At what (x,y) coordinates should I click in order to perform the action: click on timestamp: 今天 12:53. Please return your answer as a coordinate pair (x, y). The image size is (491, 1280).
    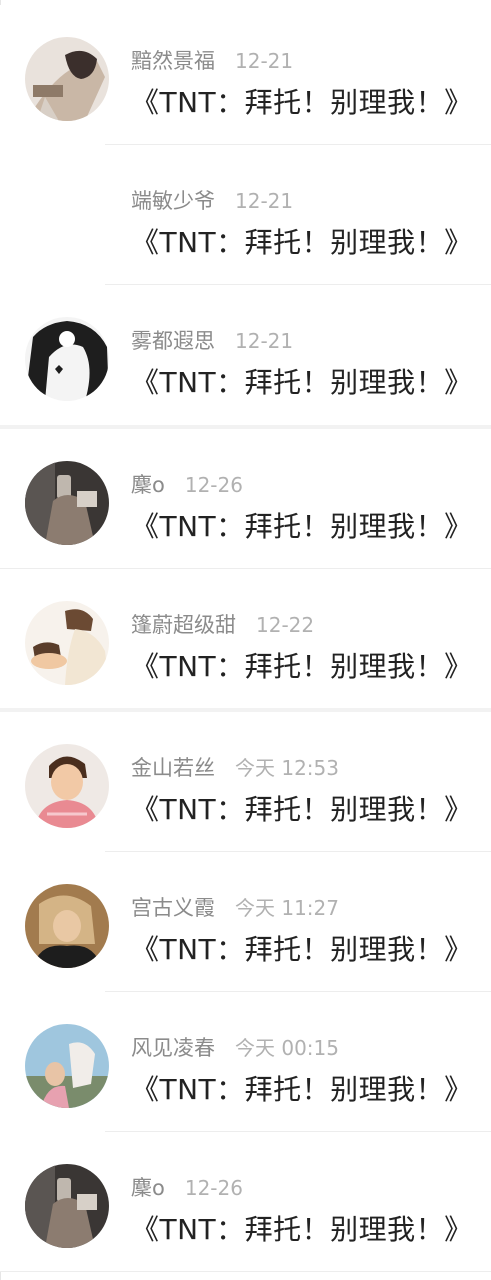
    Looking at the image, I should click on (287, 768).